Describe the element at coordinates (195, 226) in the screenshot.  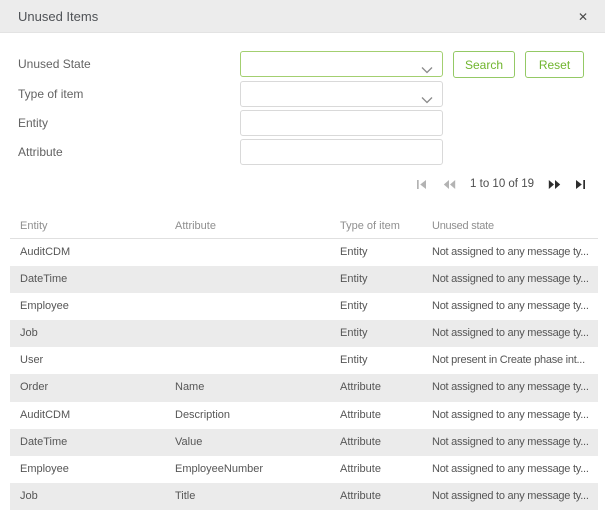
I see `column-header-attribute: Attribute` at that location.